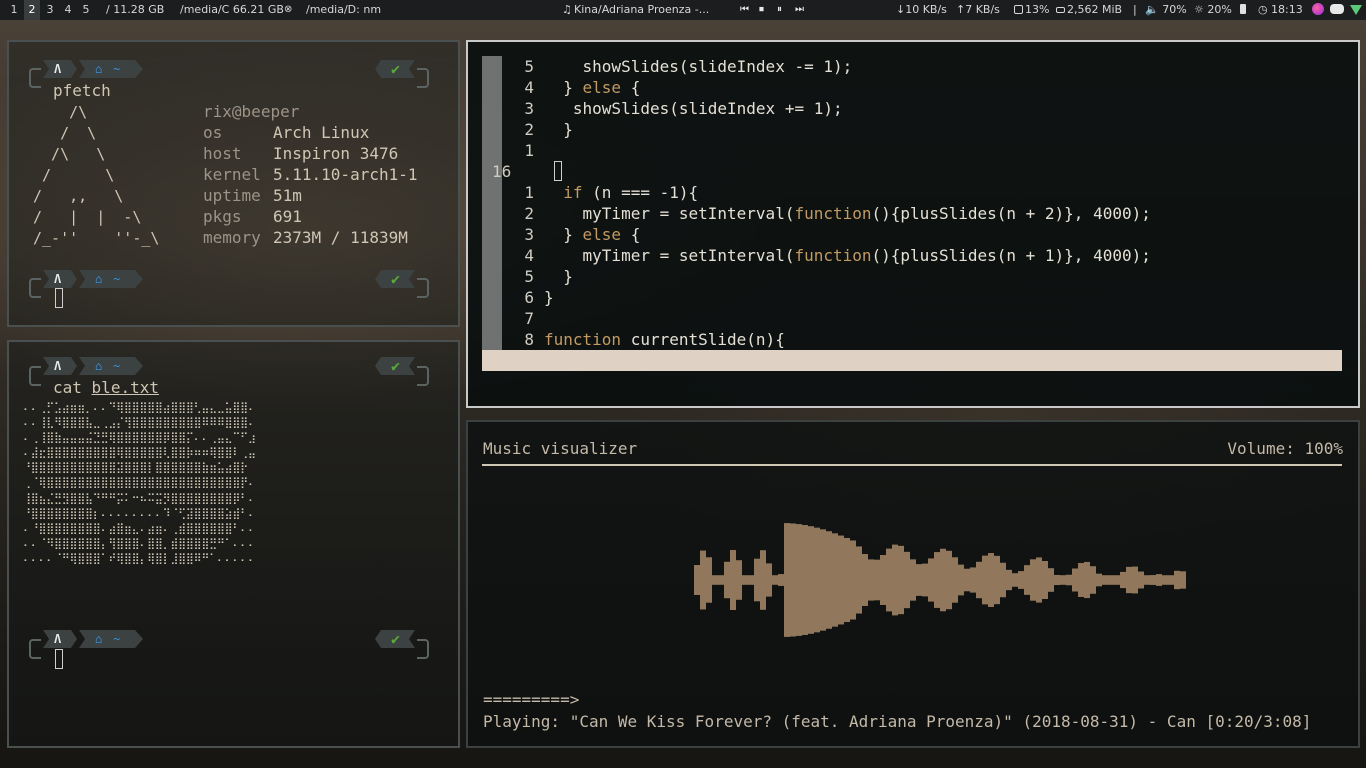  Describe the element at coordinates (698, 66) in the screenshot. I see `code-line: showSlides(slideIndex -= 1);` at that location.